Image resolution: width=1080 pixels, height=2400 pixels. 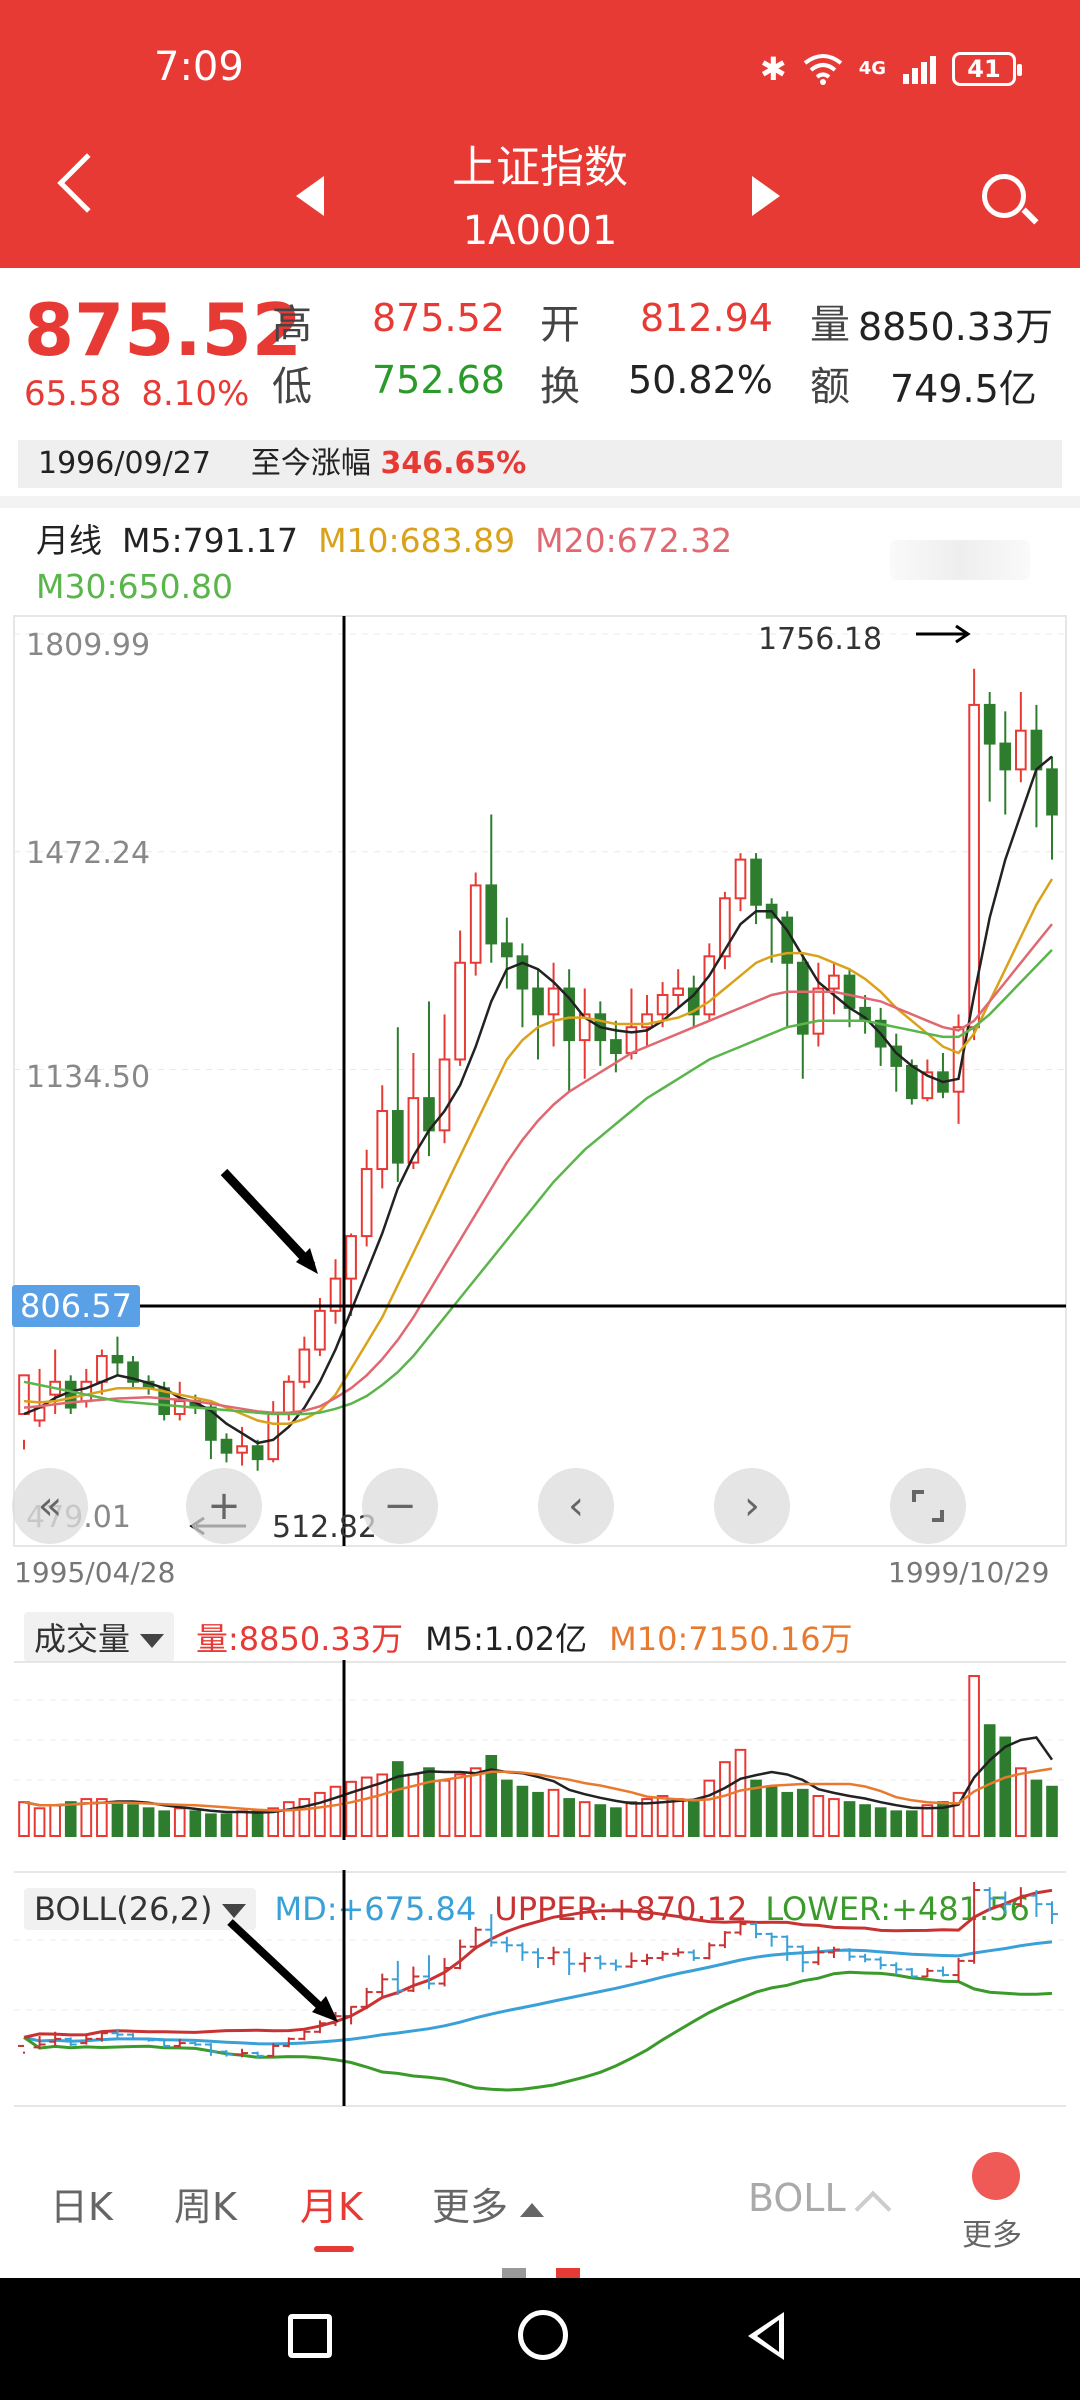 What do you see at coordinates (124, 463) in the screenshot?
I see `quote-date: 1996/09/27` at bounding box center [124, 463].